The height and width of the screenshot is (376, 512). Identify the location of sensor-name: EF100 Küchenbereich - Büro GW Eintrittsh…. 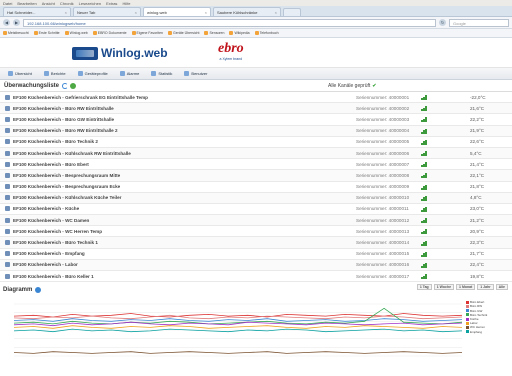
(163, 119).